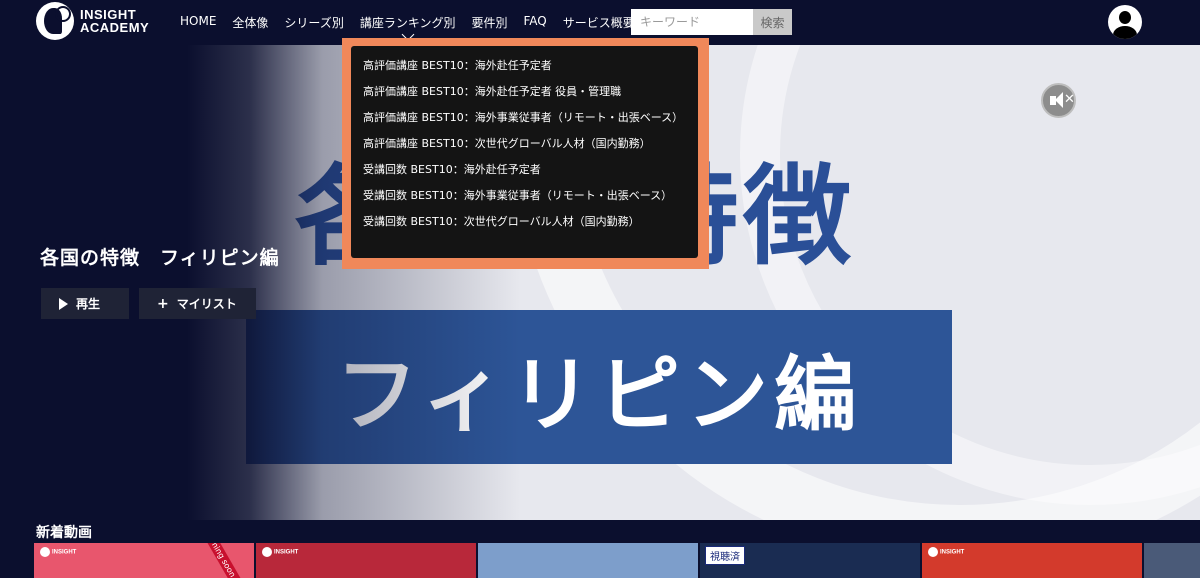 This screenshot has width=1200, height=578. Describe the element at coordinates (524, 173) in the screenshot. I see `dropdown-item: 受講回数 BEST10：海外赴任予定者` at that location.